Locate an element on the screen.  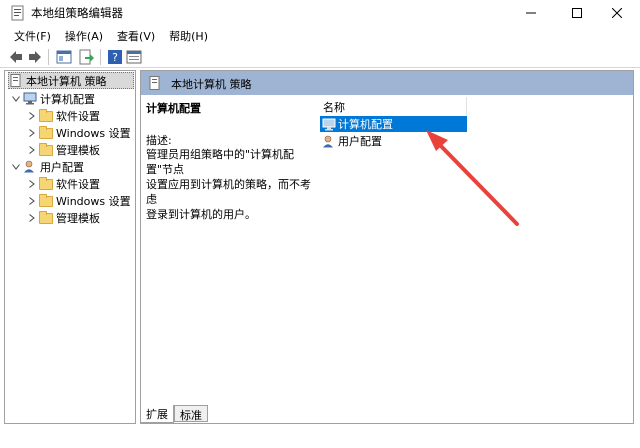
back-icon is located at coordinates (16, 57).